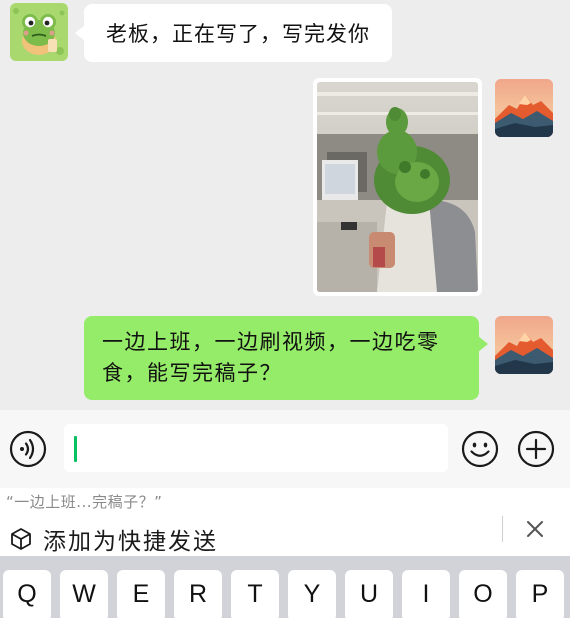 The image size is (570, 618). What do you see at coordinates (21, 539) in the screenshot?
I see `cube-icon` at bounding box center [21, 539].